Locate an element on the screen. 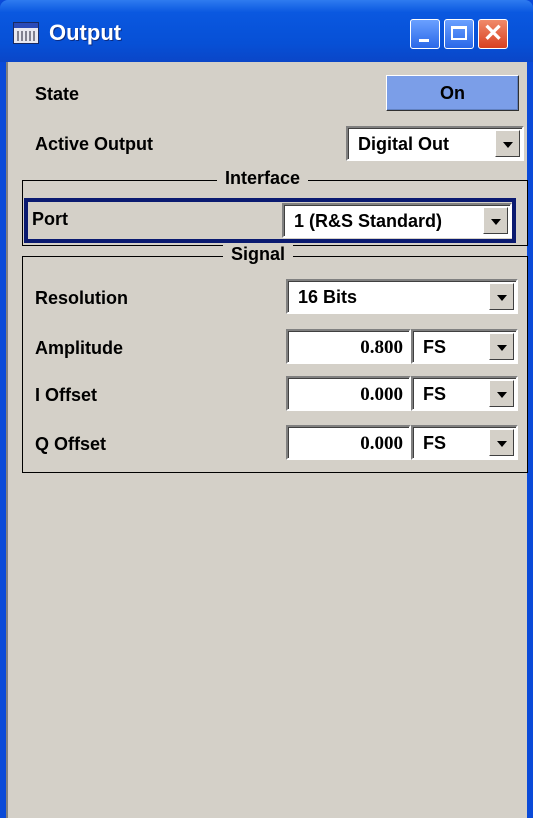 The image size is (533, 818). i-offset-label: I Offset is located at coordinates (66, 395).